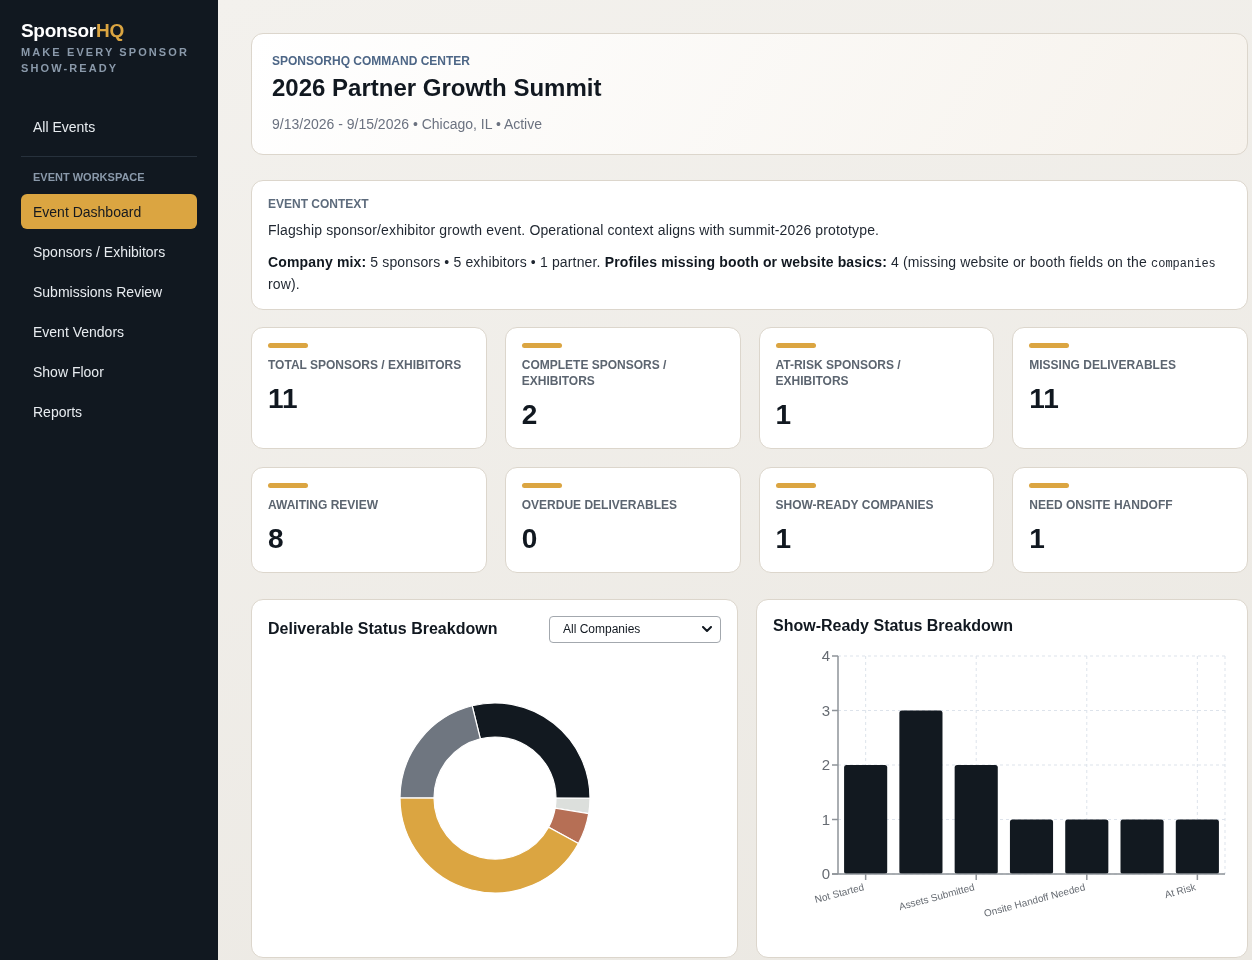 Image resolution: width=1252 pixels, height=960 pixels. I want to click on stat-value: 8, so click(276, 539).